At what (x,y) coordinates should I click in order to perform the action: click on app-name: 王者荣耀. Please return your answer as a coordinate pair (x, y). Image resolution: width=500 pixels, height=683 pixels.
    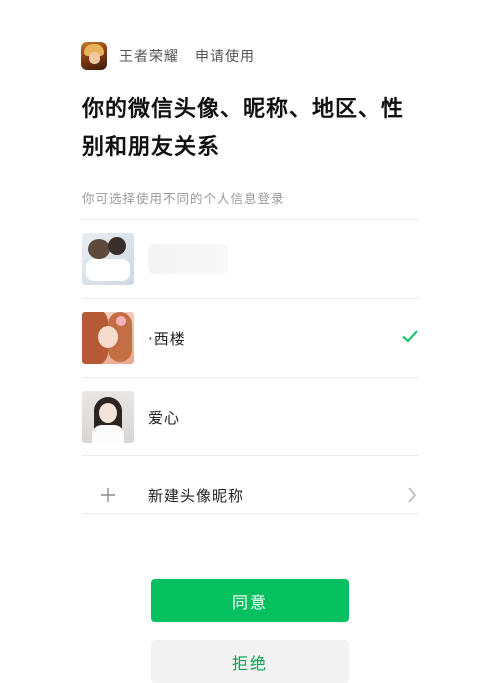
    Looking at the image, I should click on (149, 57).